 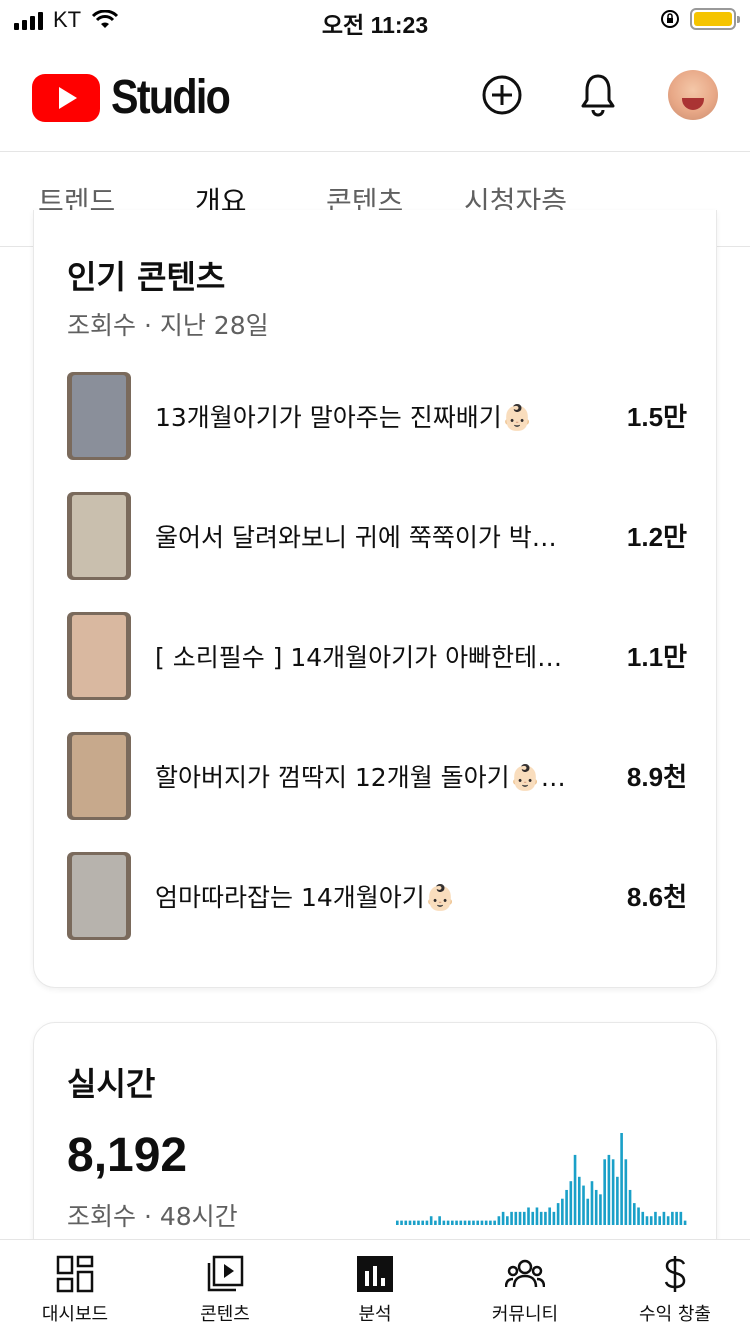 What do you see at coordinates (146, 277) in the screenshot?
I see `card-title: 인기 콘텐츠` at bounding box center [146, 277].